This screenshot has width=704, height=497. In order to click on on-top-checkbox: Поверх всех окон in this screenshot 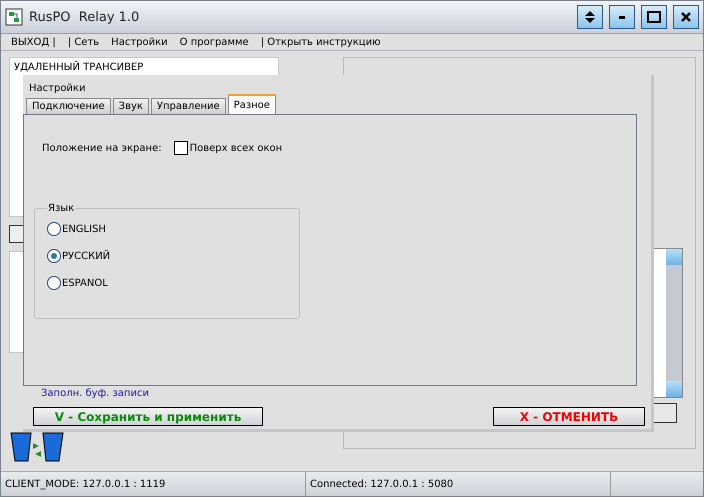, I will do `click(228, 148)`.